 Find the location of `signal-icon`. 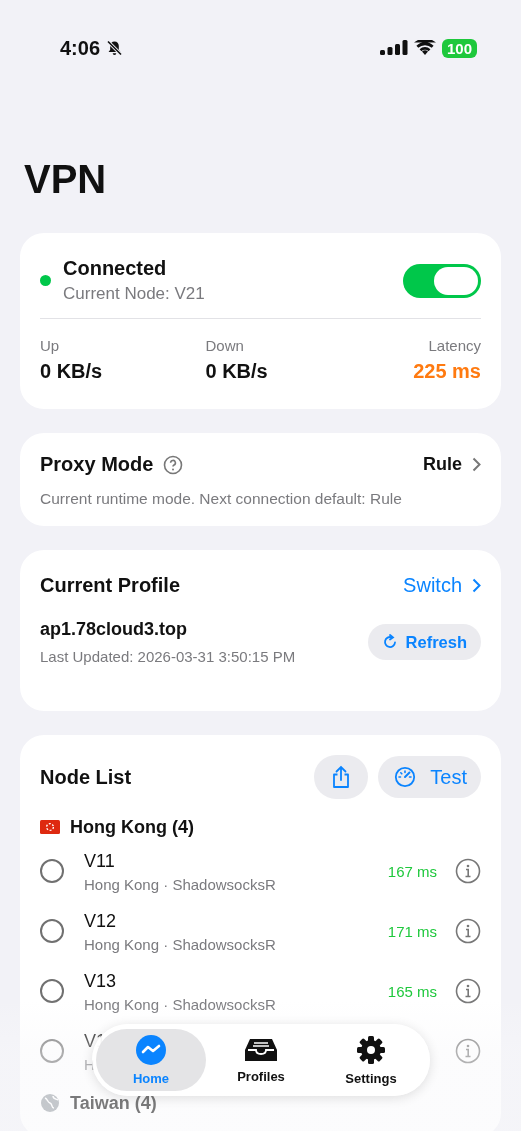

signal-icon is located at coordinates (393, 48).